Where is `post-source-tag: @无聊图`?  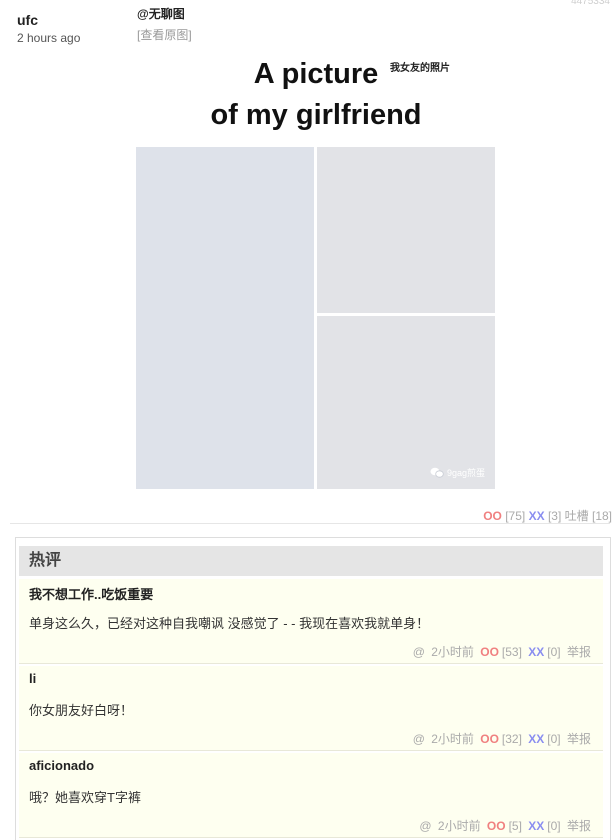 post-source-tag: @无聊图 is located at coordinates (161, 13).